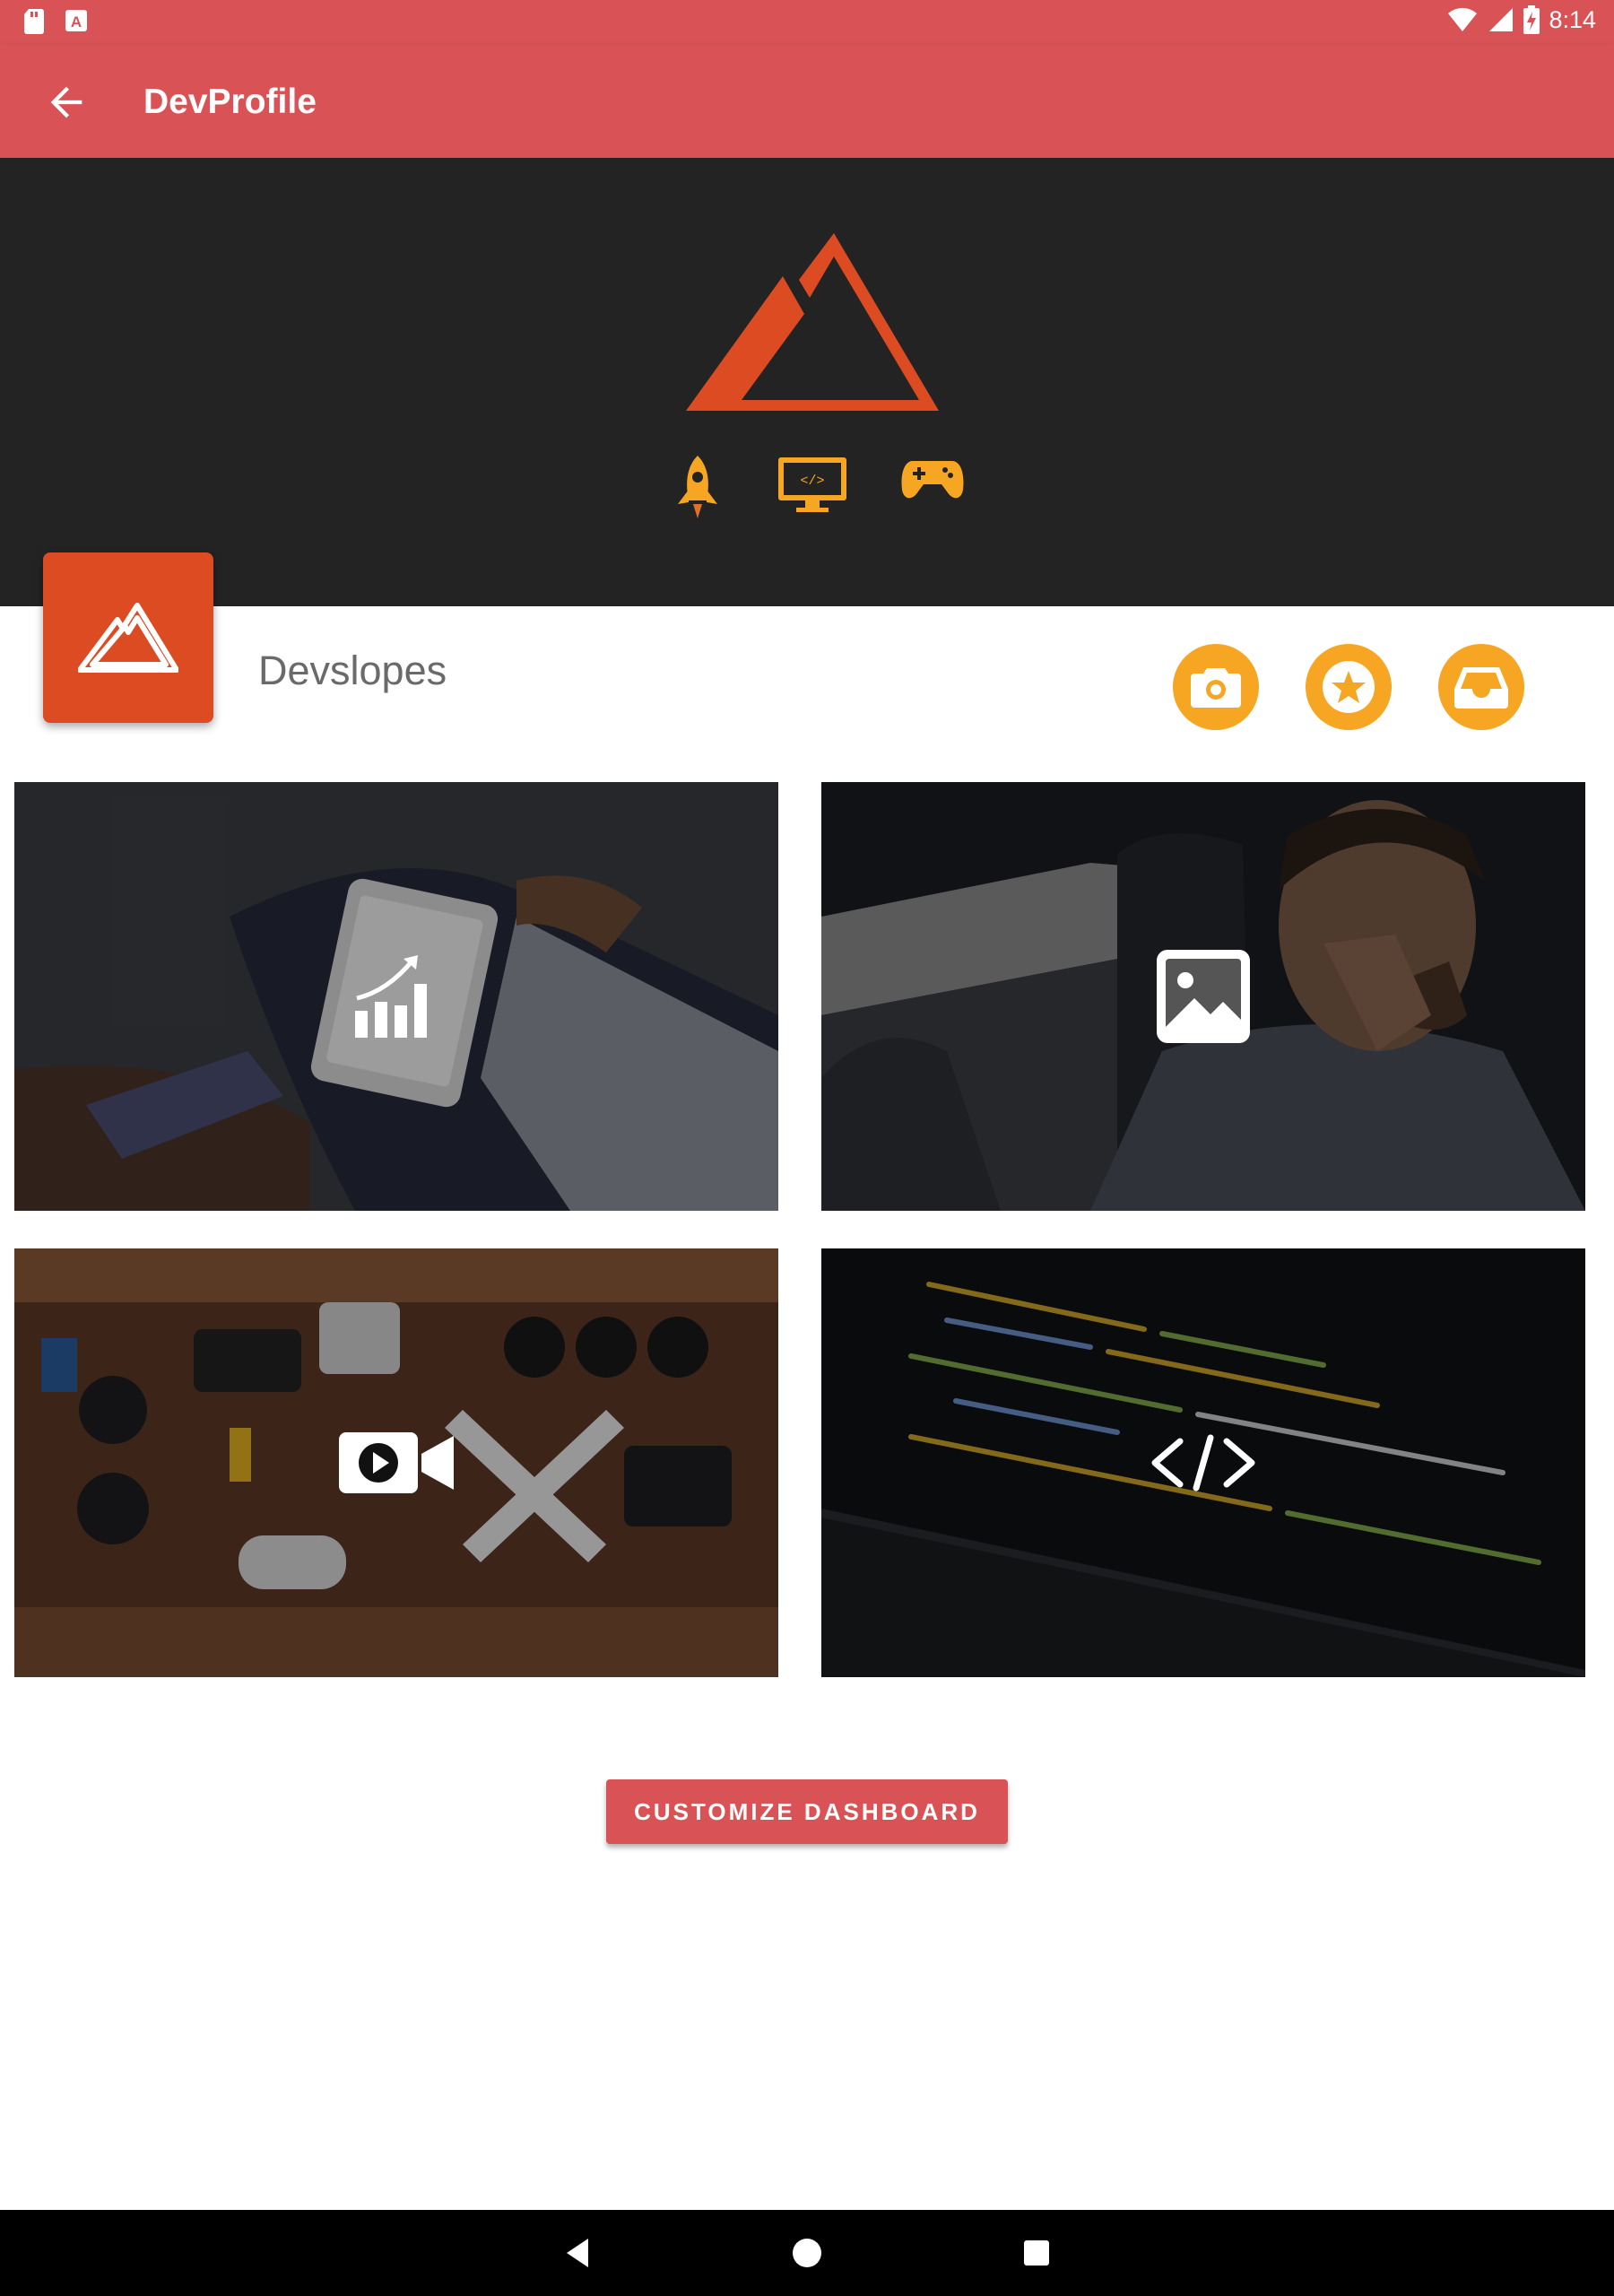 The image size is (1614, 2296). I want to click on svg-text: A, so click(76, 21).